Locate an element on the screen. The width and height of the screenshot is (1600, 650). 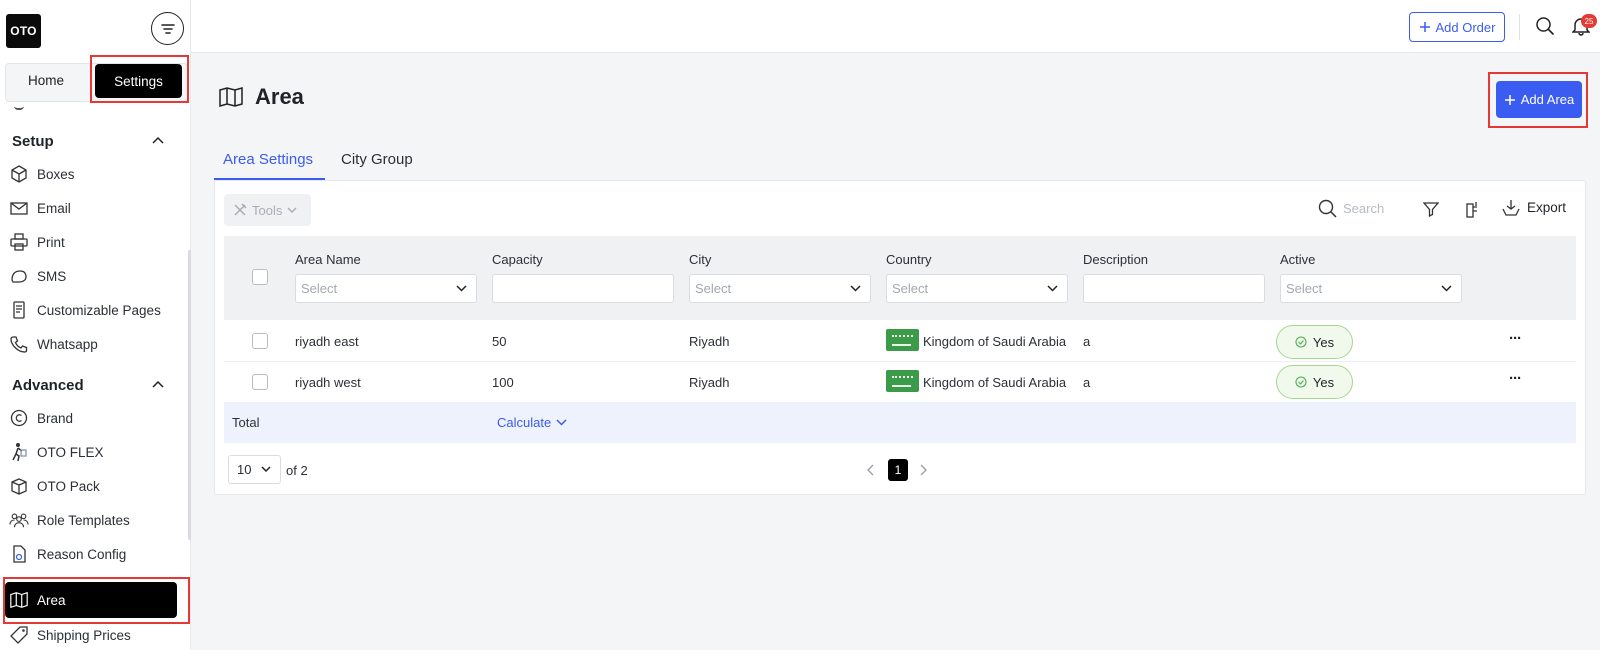
tools-button: Tools is located at coordinates (267, 210).